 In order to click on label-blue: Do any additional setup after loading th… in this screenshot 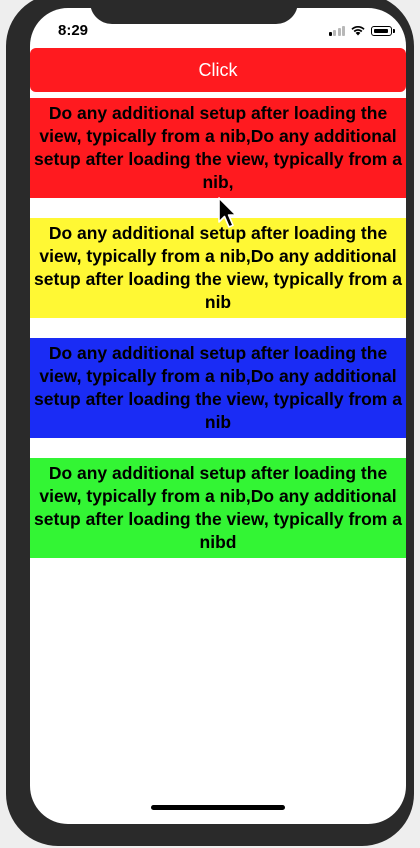, I will do `click(218, 388)`.